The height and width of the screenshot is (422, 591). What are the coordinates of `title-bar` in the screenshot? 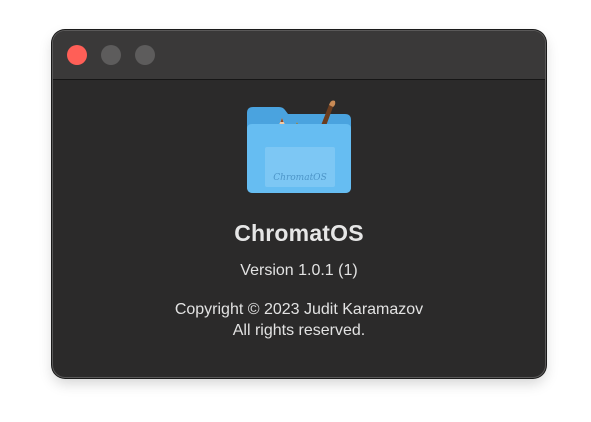 It's located at (299, 55).